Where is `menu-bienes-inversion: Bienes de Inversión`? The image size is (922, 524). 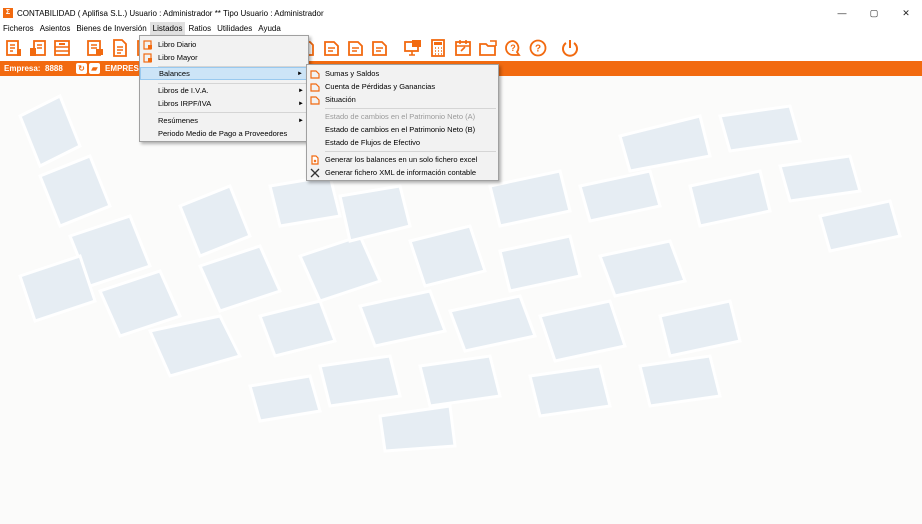 menu-bienes-inversion: Bienes de Inversión is located at coordinates (111, 28).